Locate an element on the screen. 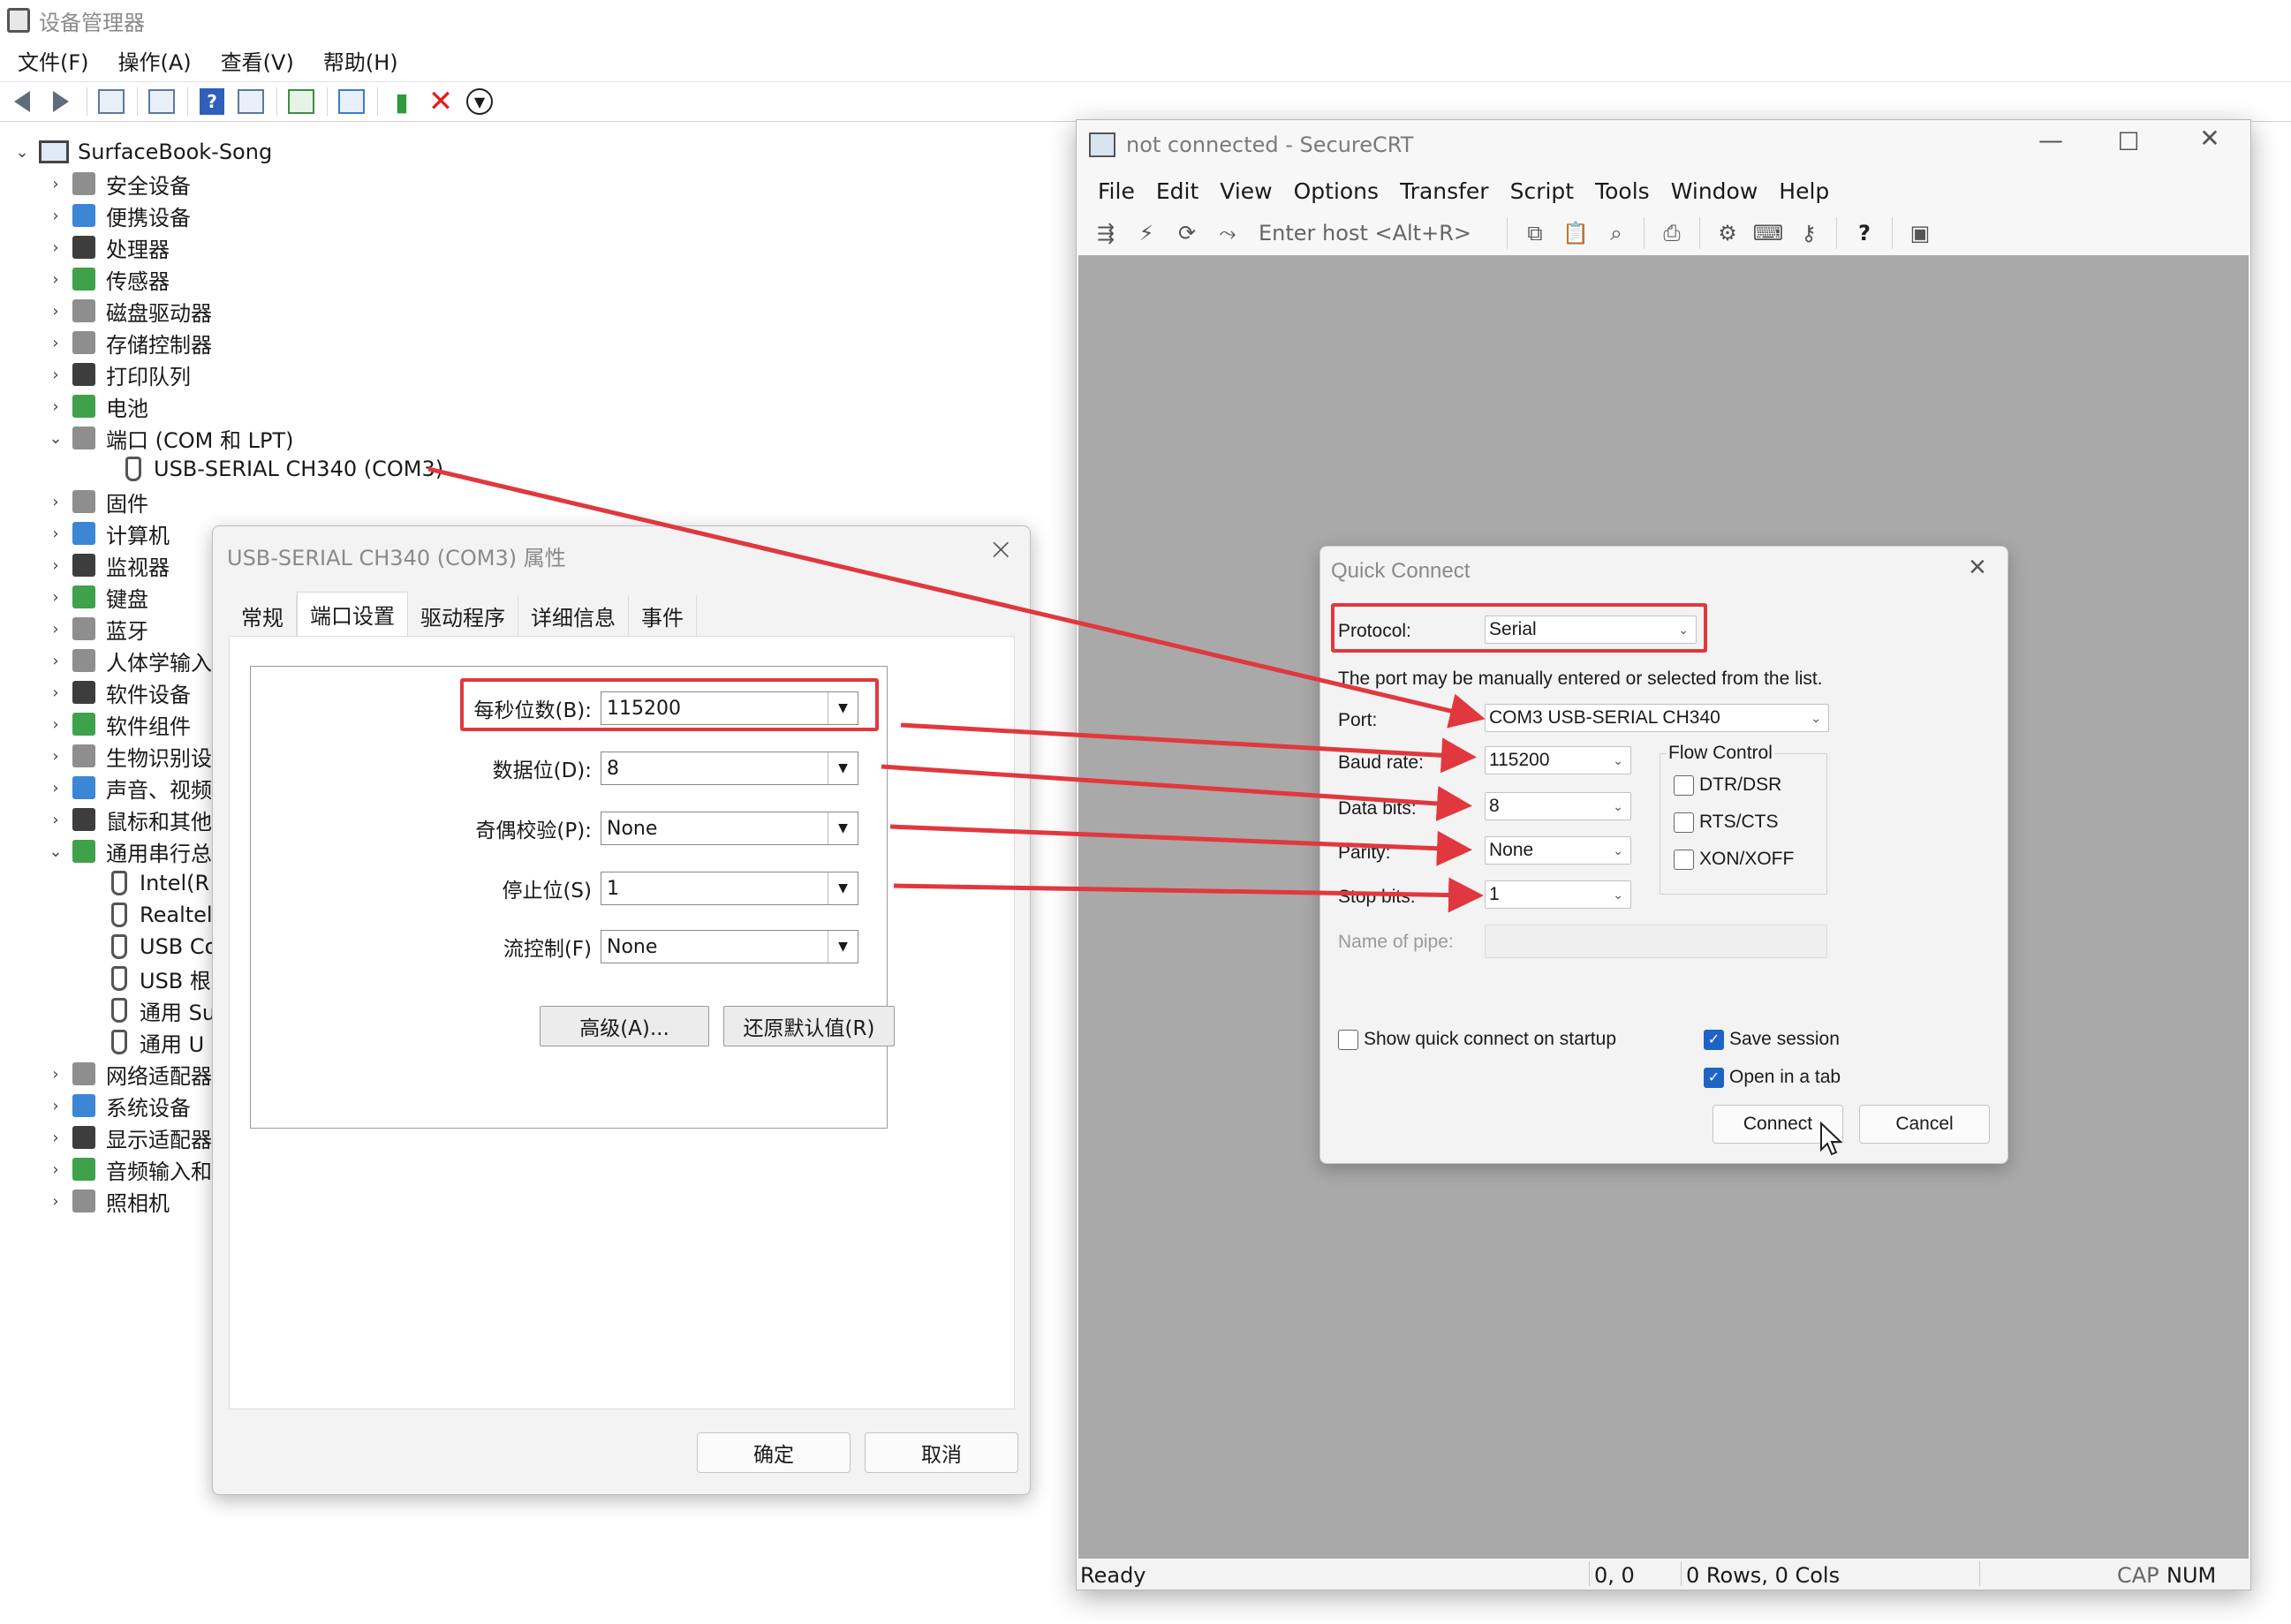  key-icon: ⚷ is located at coordinates (1809, 233).